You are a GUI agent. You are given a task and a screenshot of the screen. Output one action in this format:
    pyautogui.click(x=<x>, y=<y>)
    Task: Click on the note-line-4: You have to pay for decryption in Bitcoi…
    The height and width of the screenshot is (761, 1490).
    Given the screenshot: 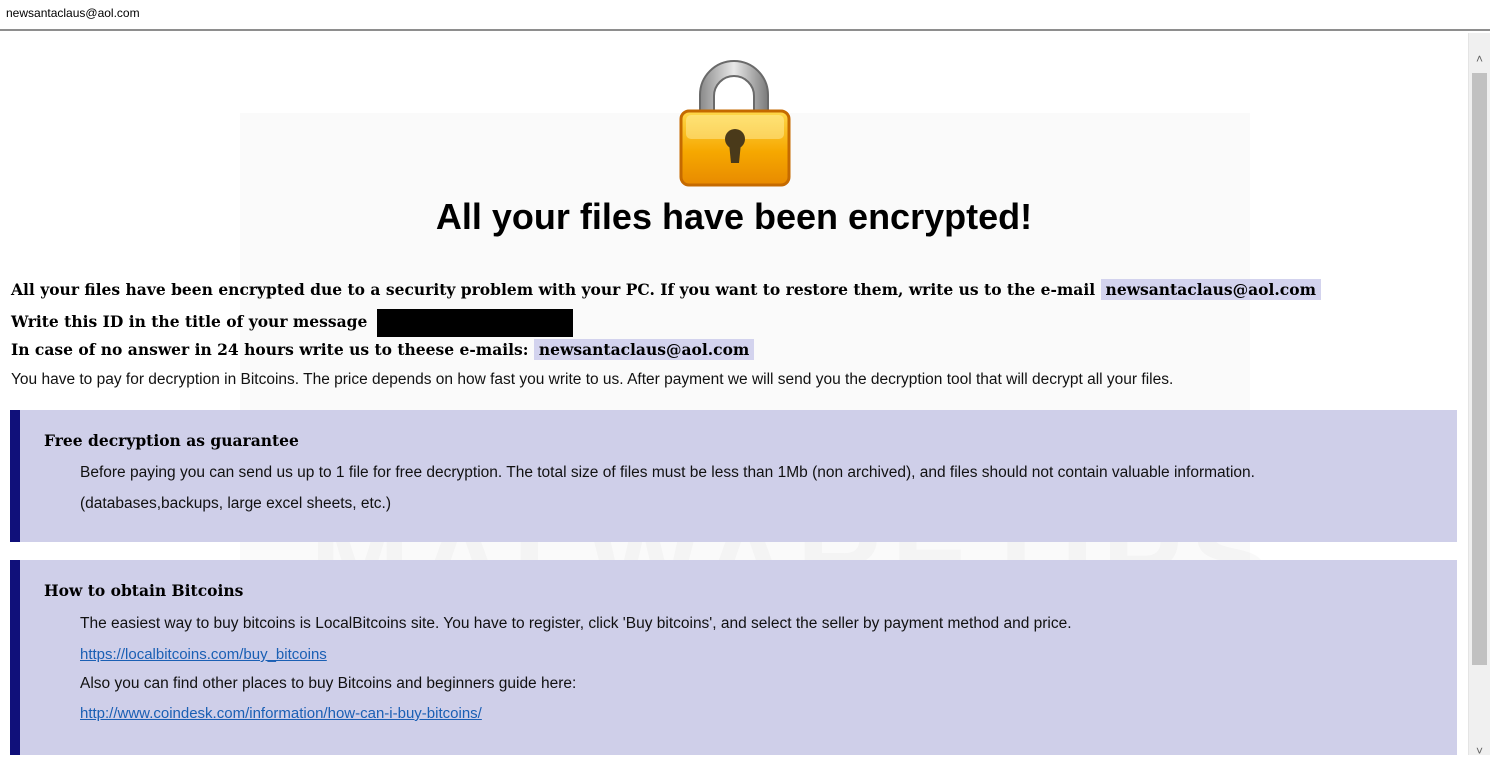 What is the action you would take?
    pyautogui.click(x=592, y=379)
    